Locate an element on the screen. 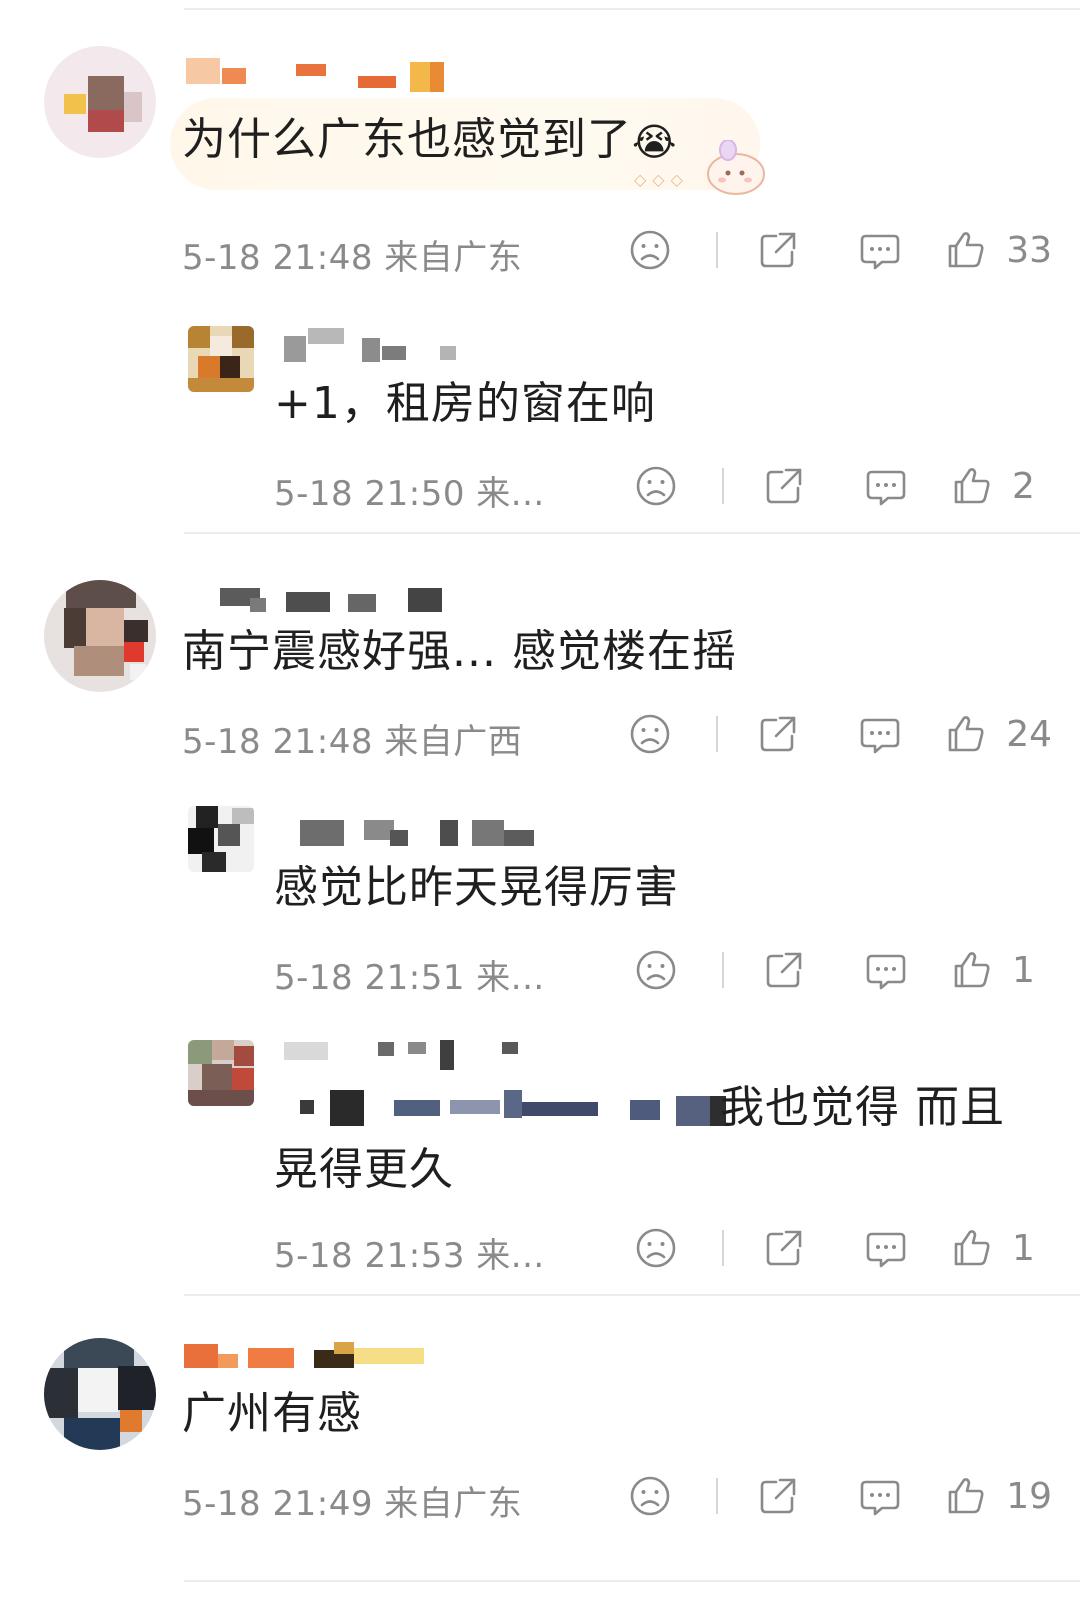 This screenshot has width=1080, height=1618. action-bar: 33 is located at coordinates (840, 250).